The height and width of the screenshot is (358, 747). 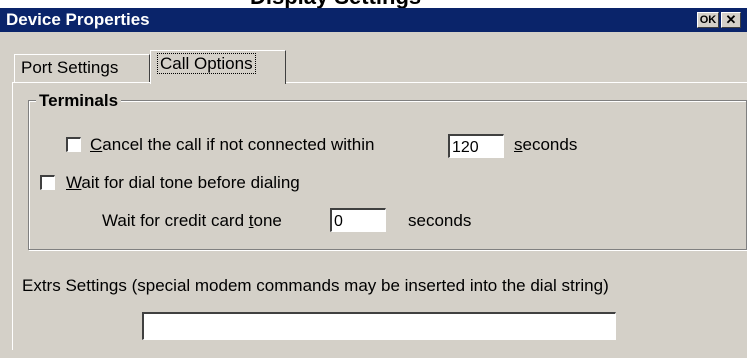 I want to click on title-bar: Device Properties OK ✕, so click(x=373, y=20).